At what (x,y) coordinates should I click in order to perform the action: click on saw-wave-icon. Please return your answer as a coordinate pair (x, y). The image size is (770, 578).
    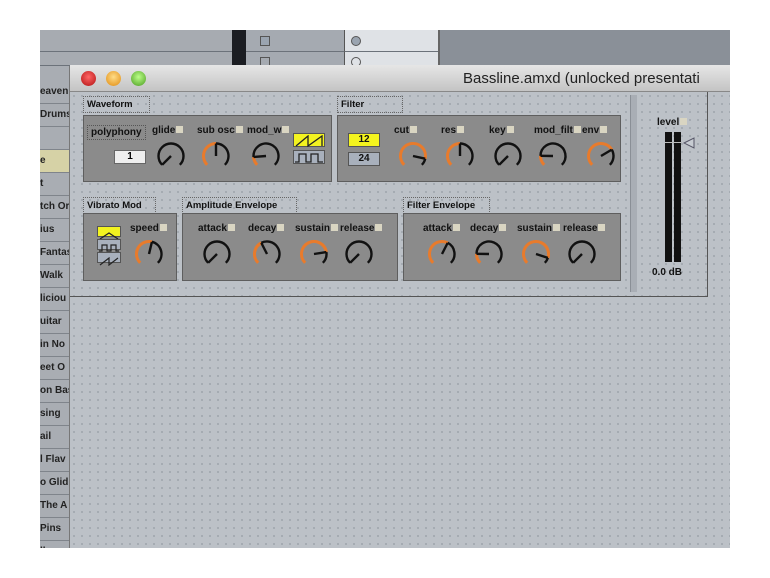
    Looking at the image, I should click on (309, 141).